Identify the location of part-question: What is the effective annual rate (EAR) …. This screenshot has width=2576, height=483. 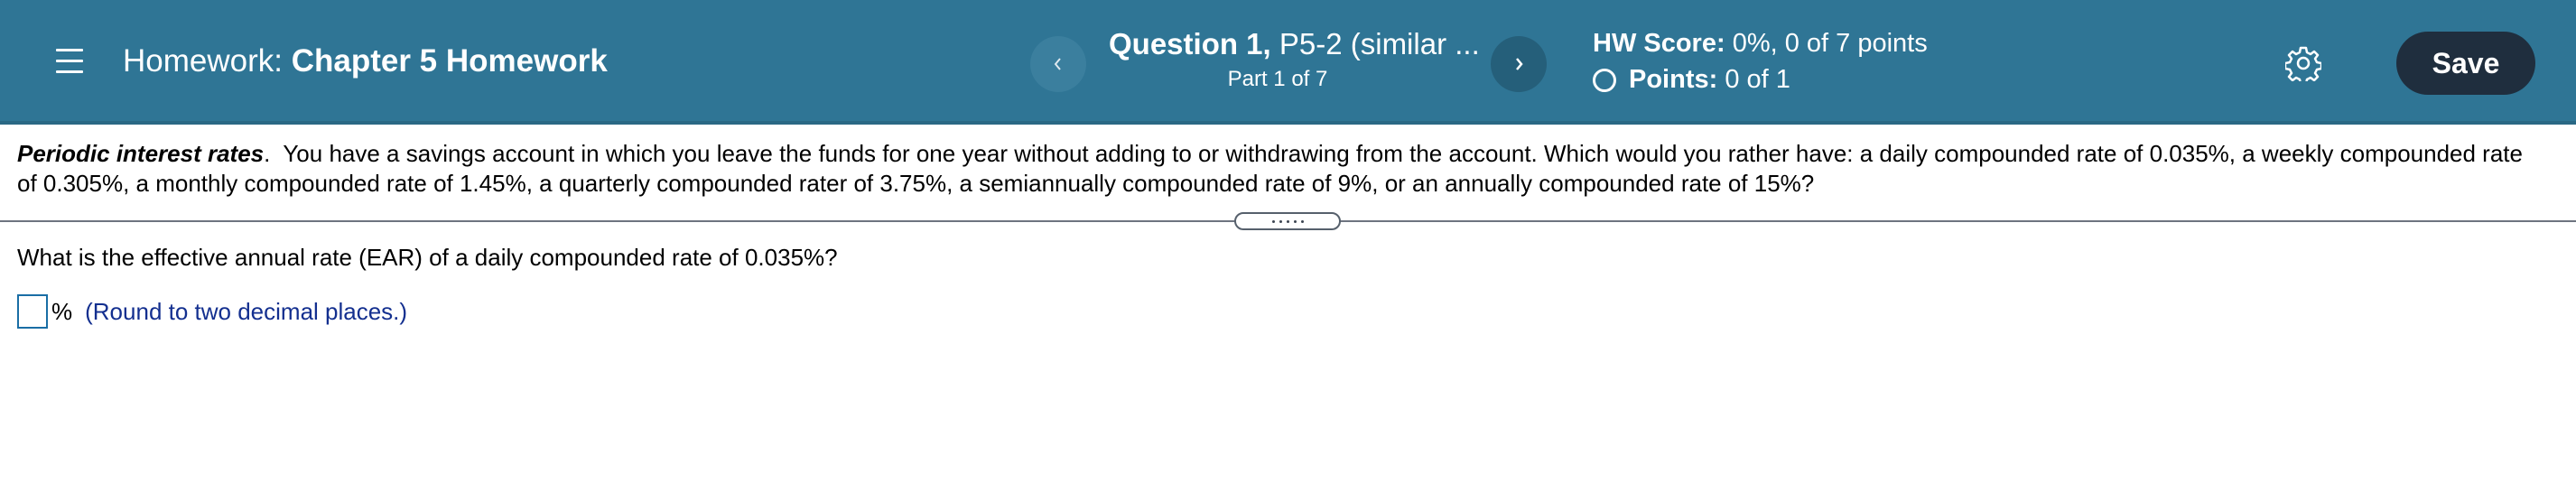
(427, 257).